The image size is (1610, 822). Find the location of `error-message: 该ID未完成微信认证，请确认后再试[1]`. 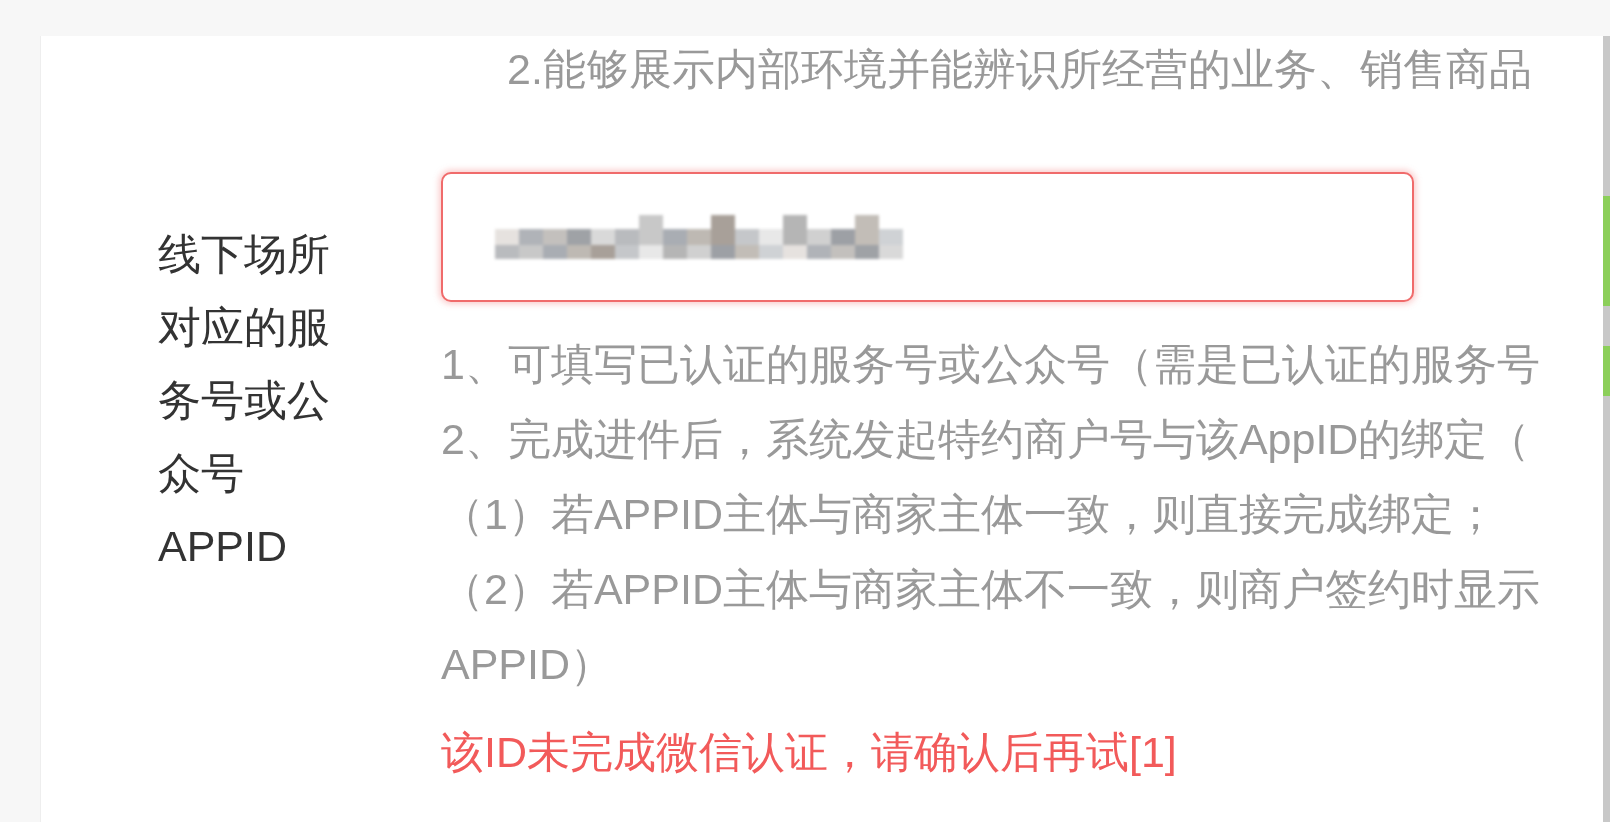

error-message: 该ID未完成微信认证，请确认后再试[1] is located at coordinates (809, 752).